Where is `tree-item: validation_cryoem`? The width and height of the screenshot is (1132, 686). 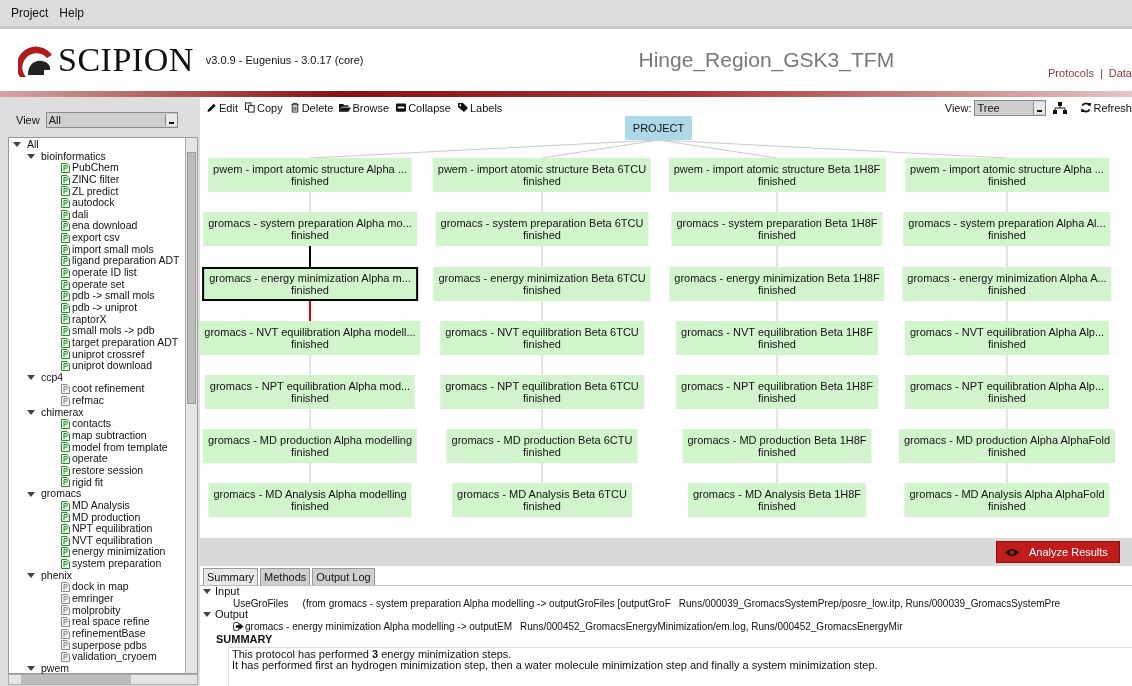
tree-item: validation_cryoem is located at coordinates (114, 657).